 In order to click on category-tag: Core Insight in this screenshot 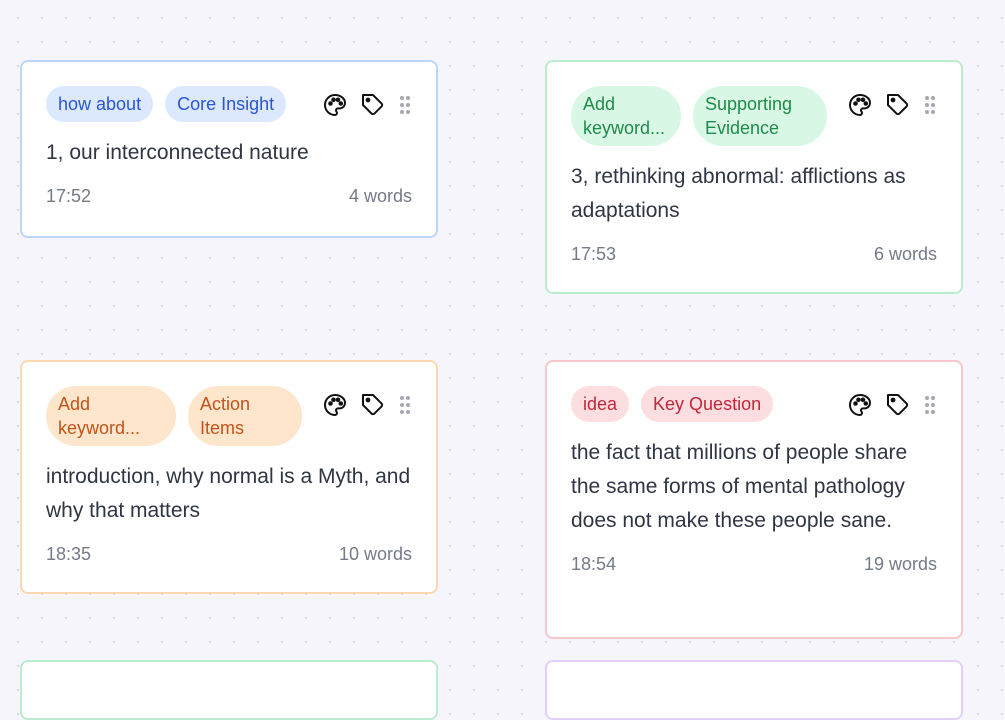, I will do `click(226, 104)`.